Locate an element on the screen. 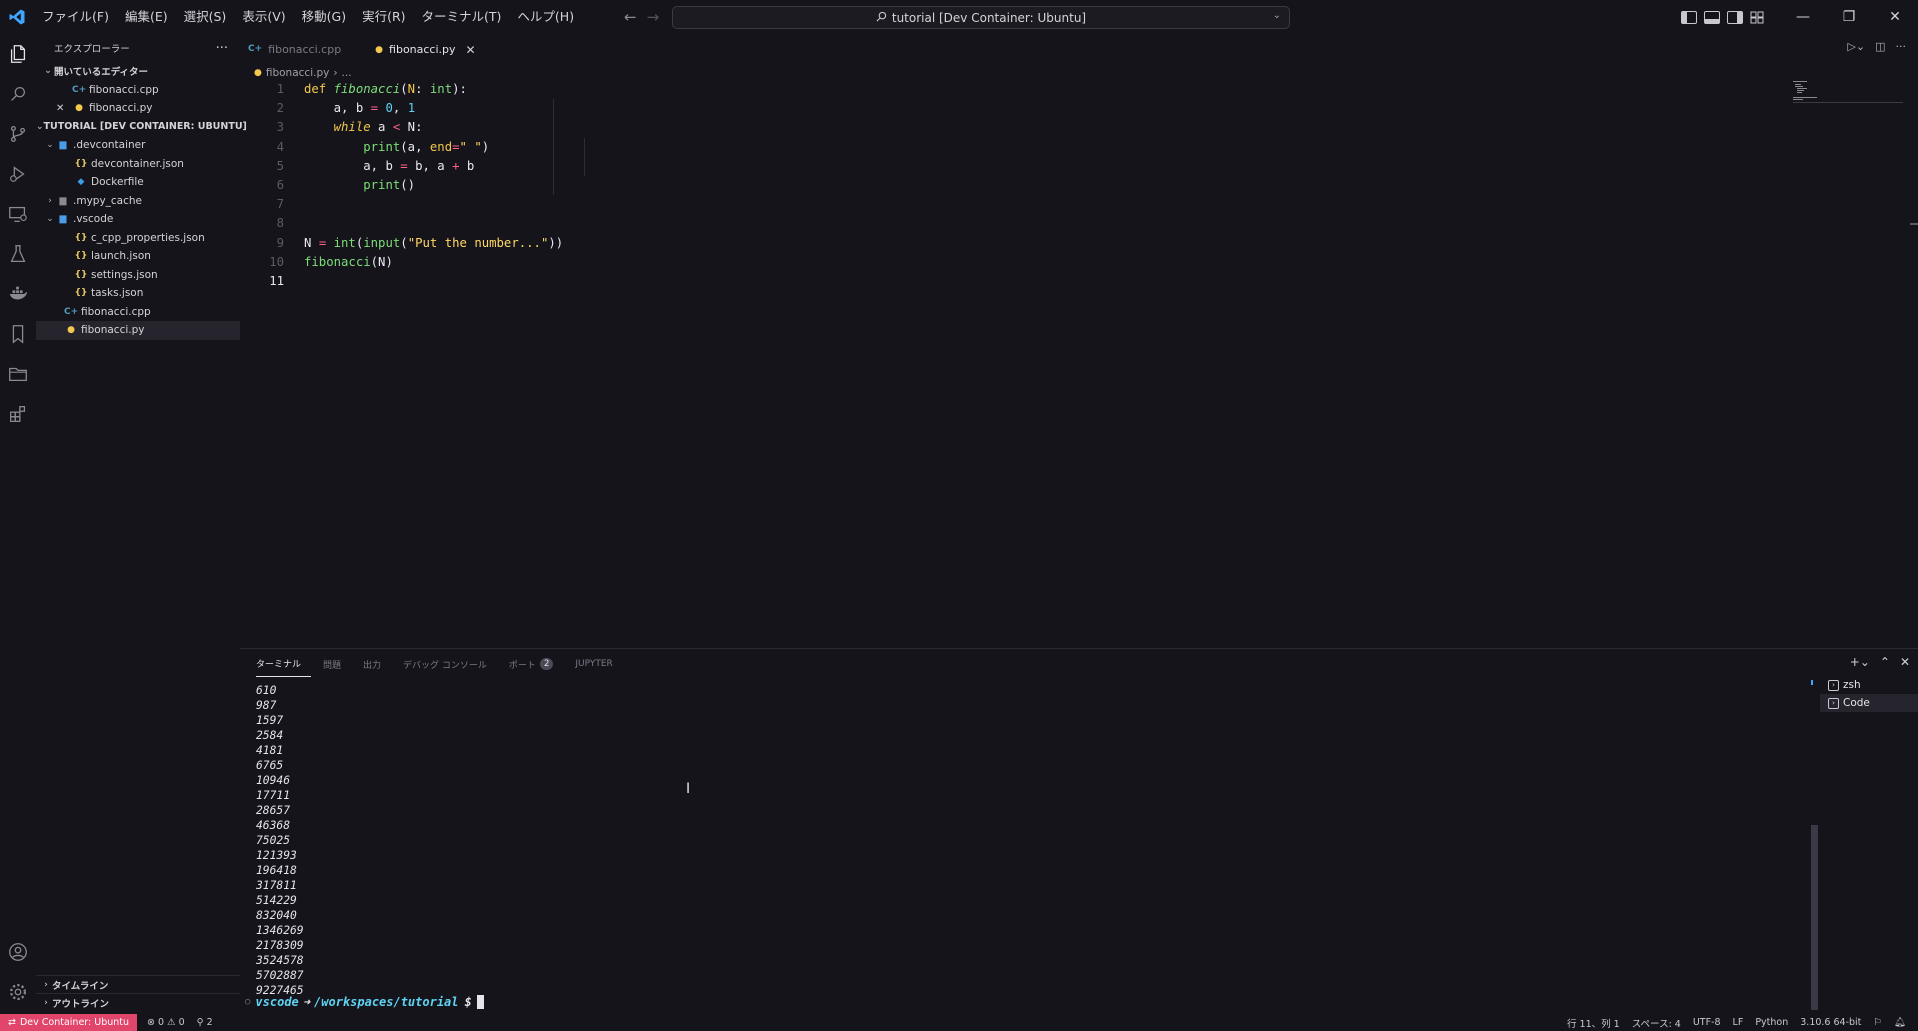 This screenshot has height=1031, width=1918. outline-section: › アウトライン is located at coordinates (138, 1002).